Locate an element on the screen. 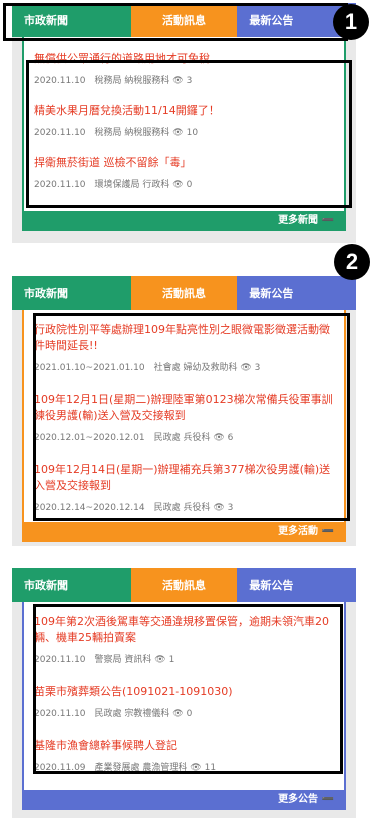 Image resolution: width=375 pixels, height=831 pixels. more-activities-button: 更多活動 ➖ is located at coordinates (184, 532).